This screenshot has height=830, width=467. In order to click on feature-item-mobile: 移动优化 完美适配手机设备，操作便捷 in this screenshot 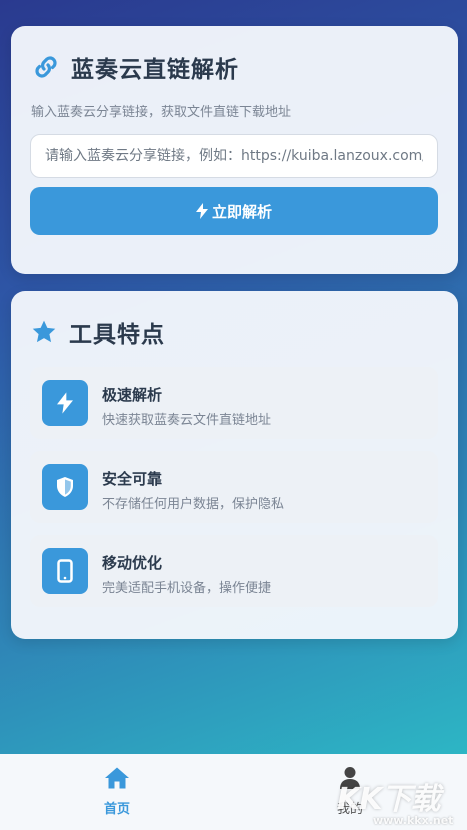, I will do `click(234, 571)`.